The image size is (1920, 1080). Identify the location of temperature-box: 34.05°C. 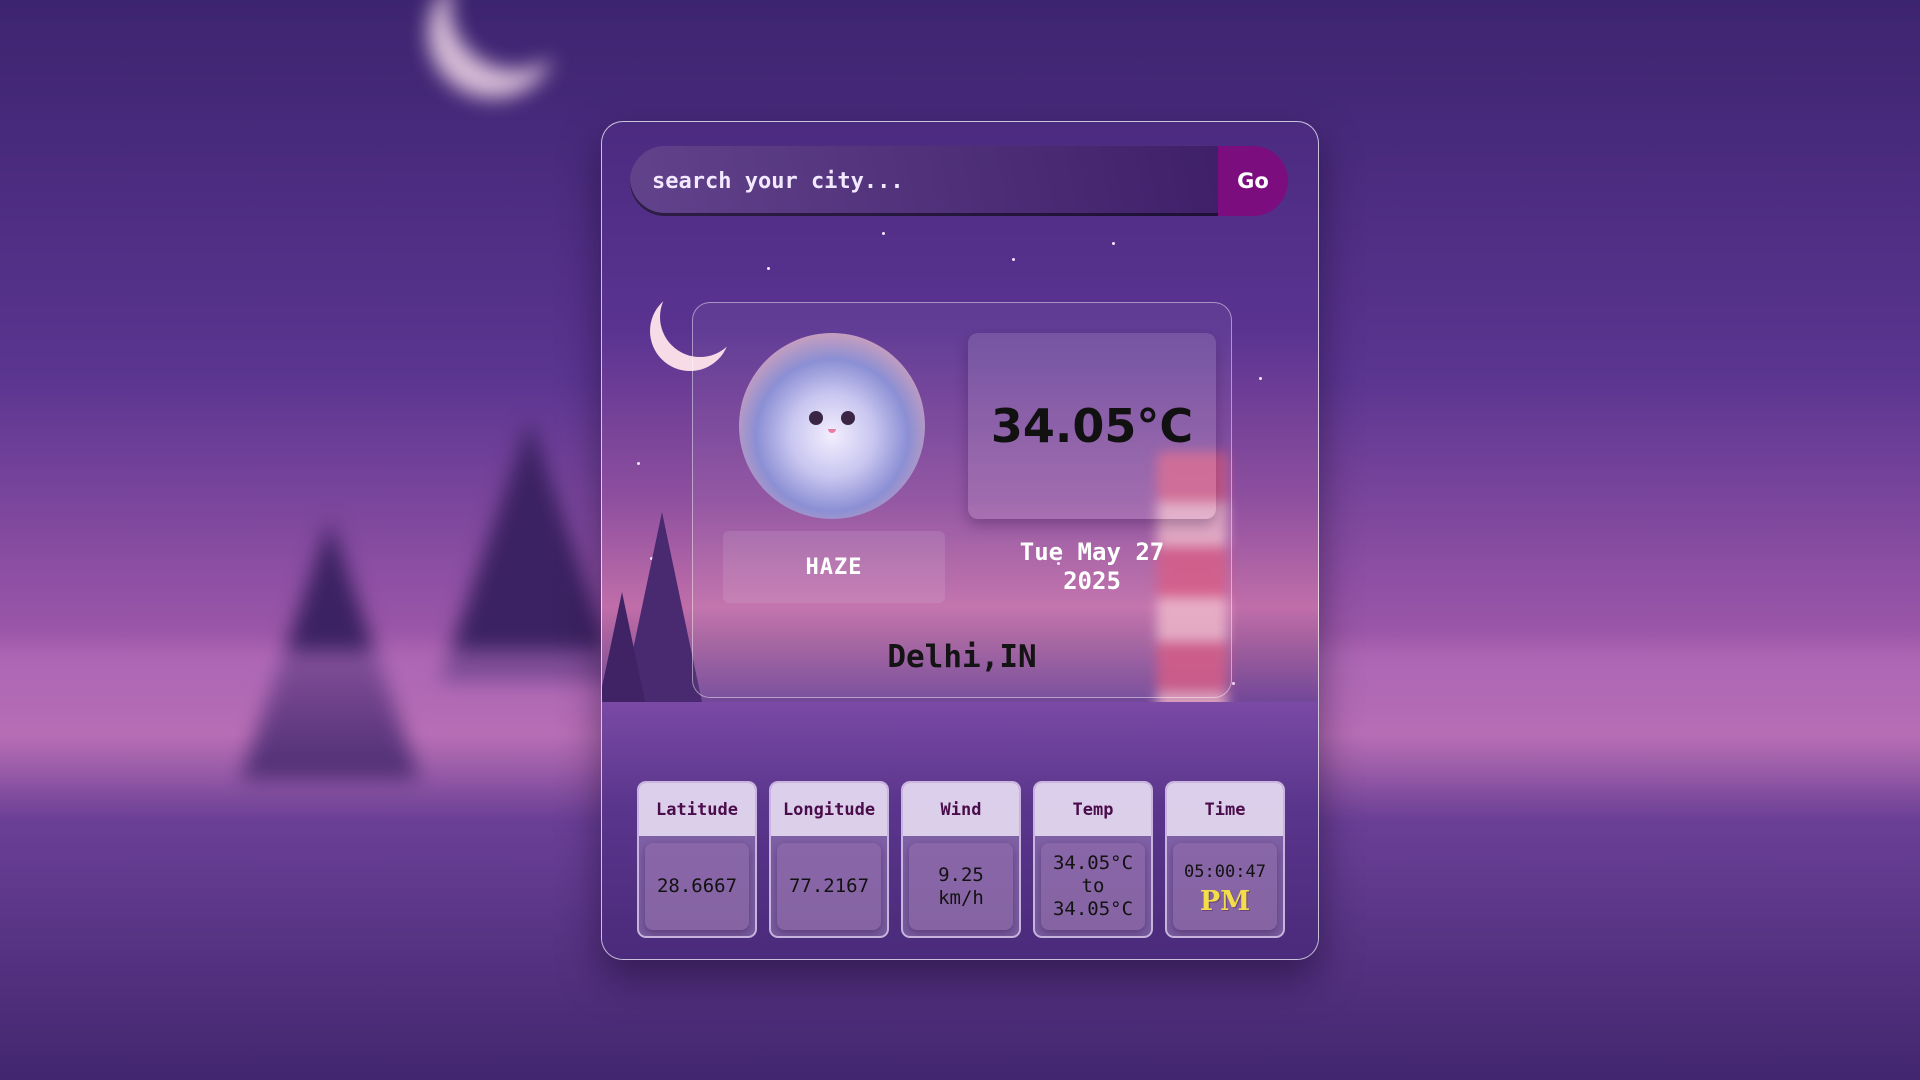
(1092, 426).